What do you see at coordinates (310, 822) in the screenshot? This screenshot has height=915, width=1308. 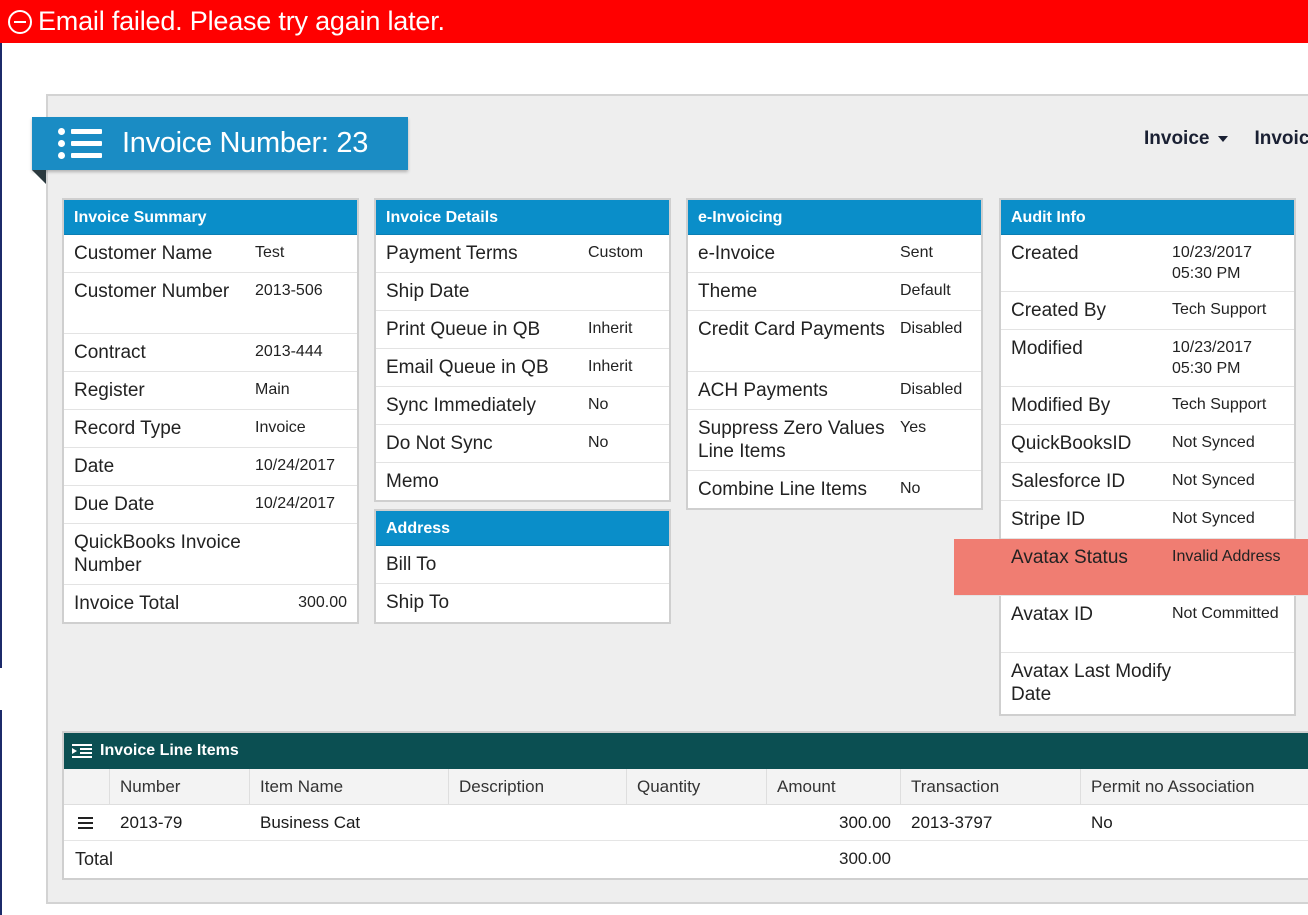 I see `cell-item-name: Business Cat` at bounding box center [310, 822].